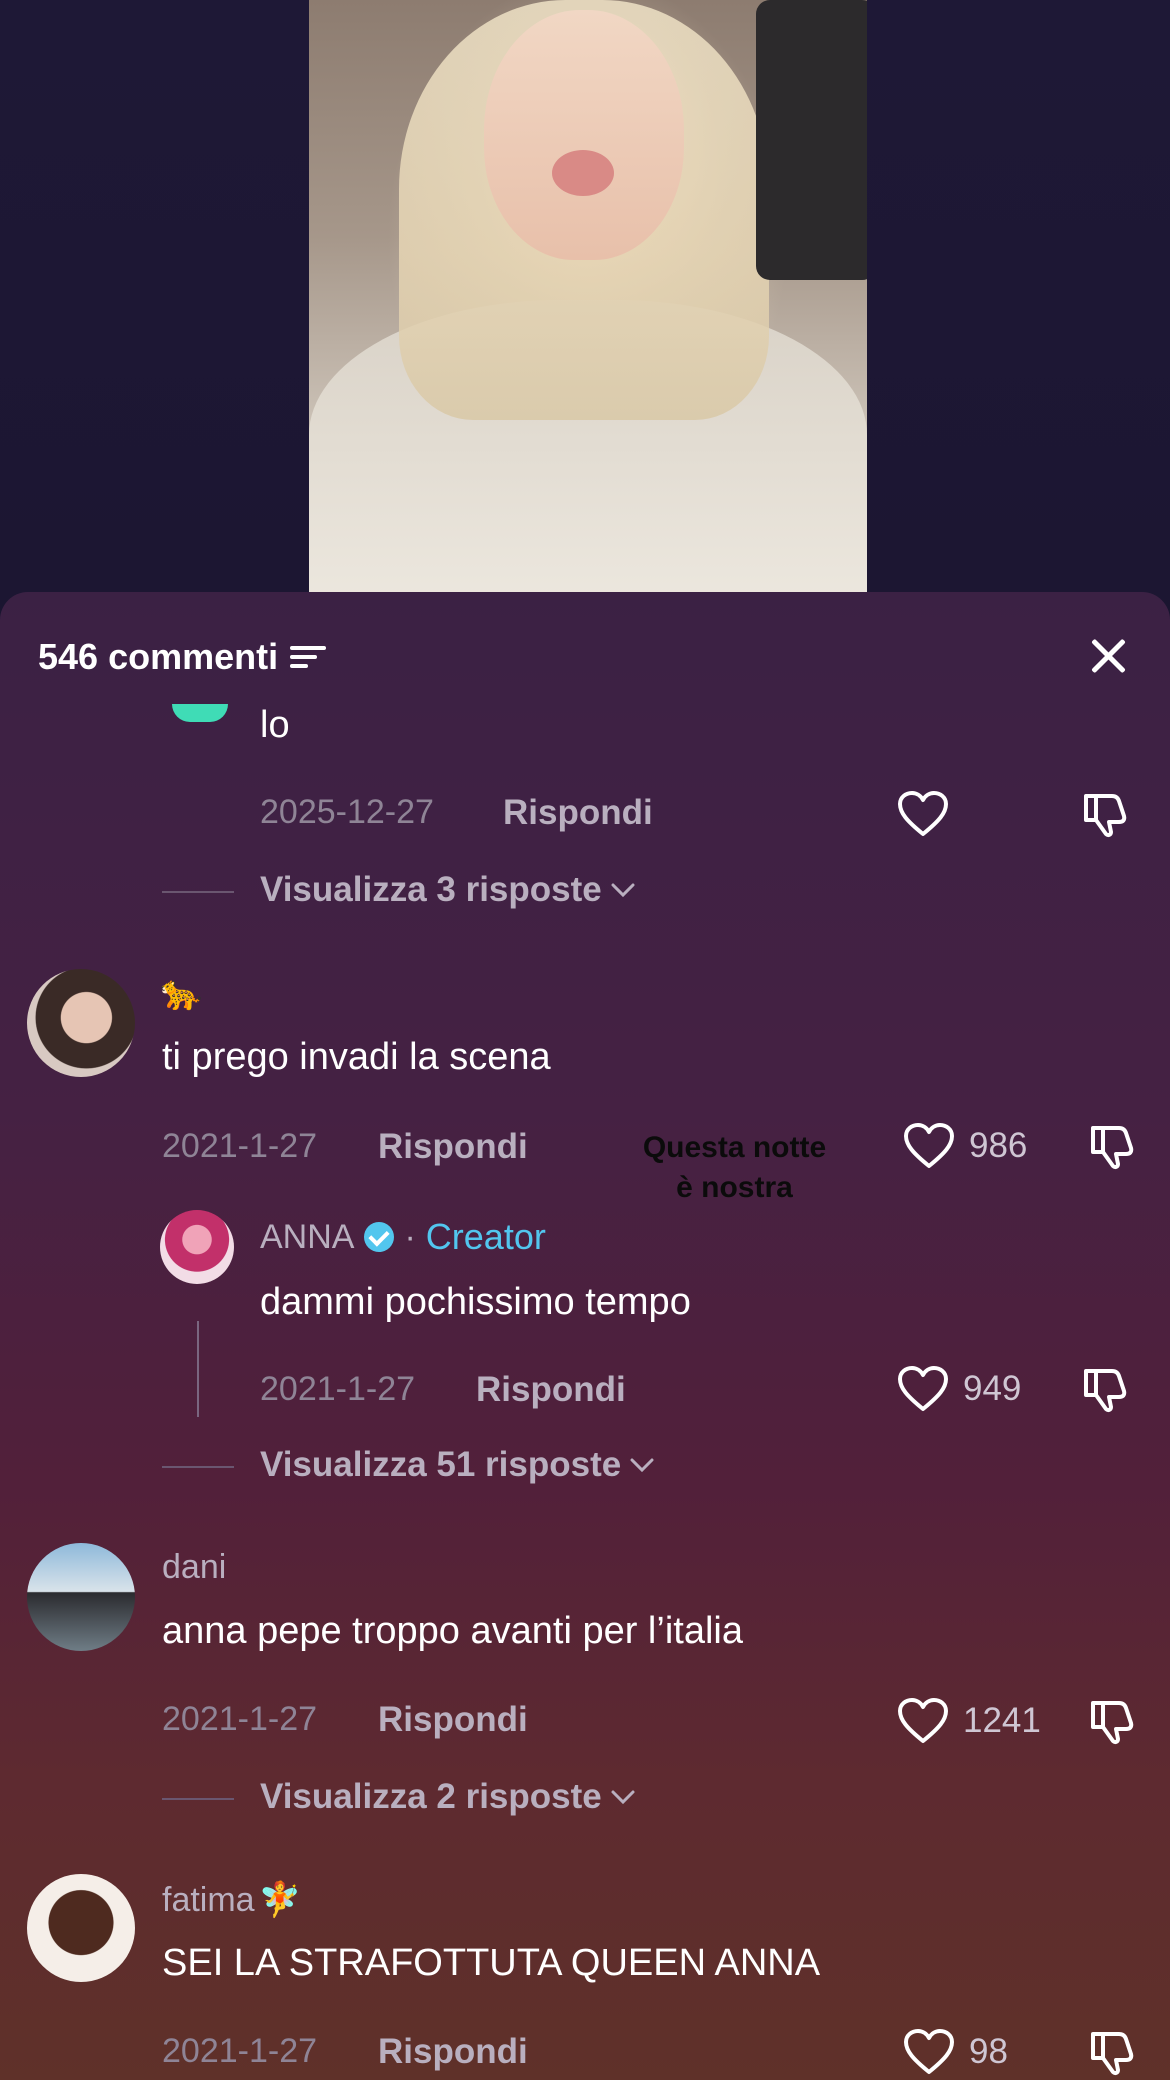 This screenshot has width=1170, height=2080. What do you see at coordinates (275, 725) in the screenshot?
I see `comment-text: lo` at bounding box center [275, 725].